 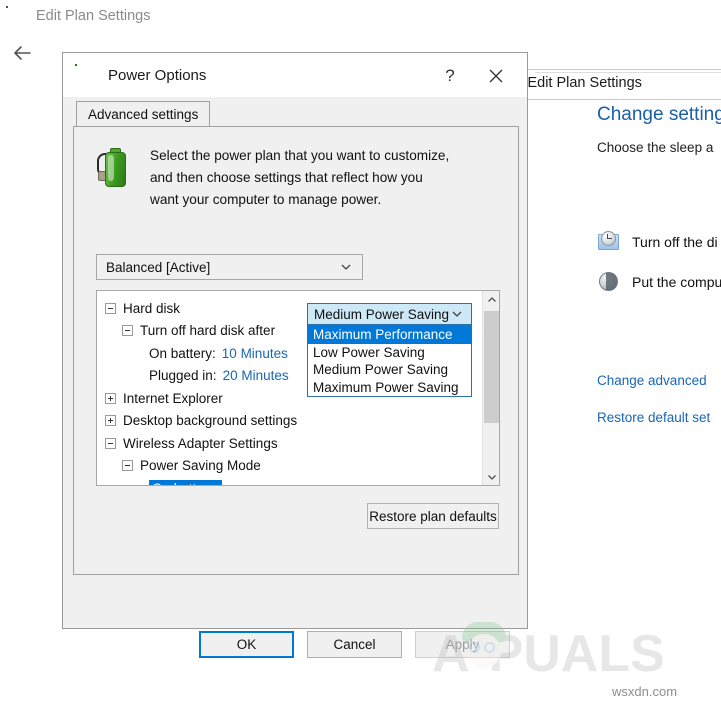 I want to click on power-options-icon, so click(x=86, y=75).